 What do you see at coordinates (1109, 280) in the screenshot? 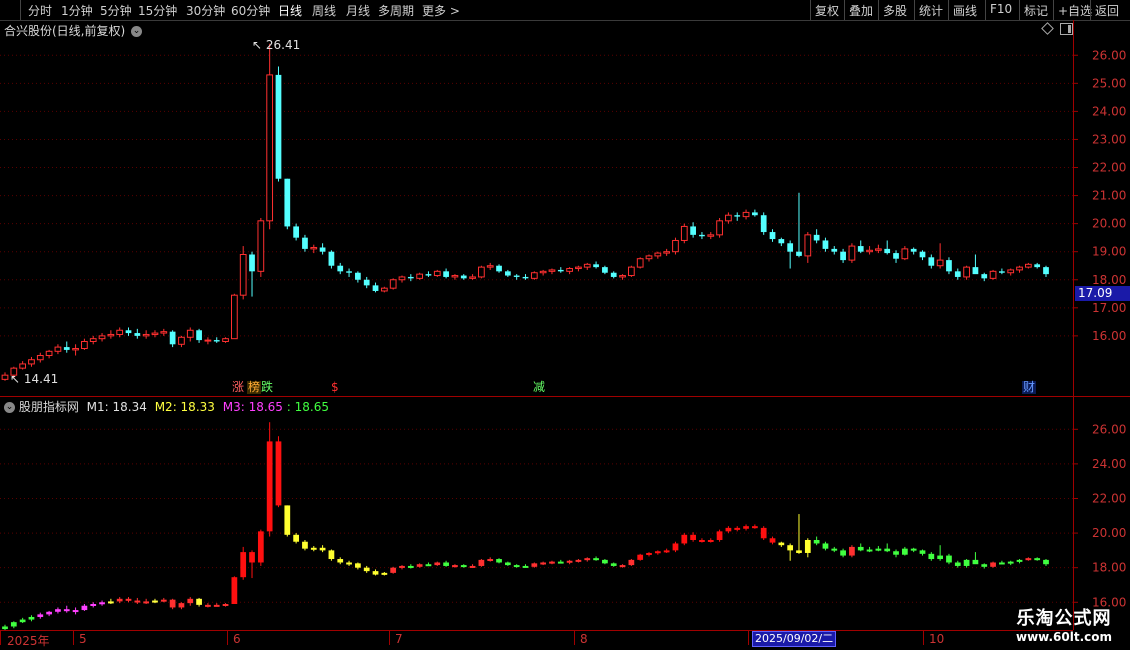
I see `y-tick-label: 18.00` at bounding box center [1109, 280].